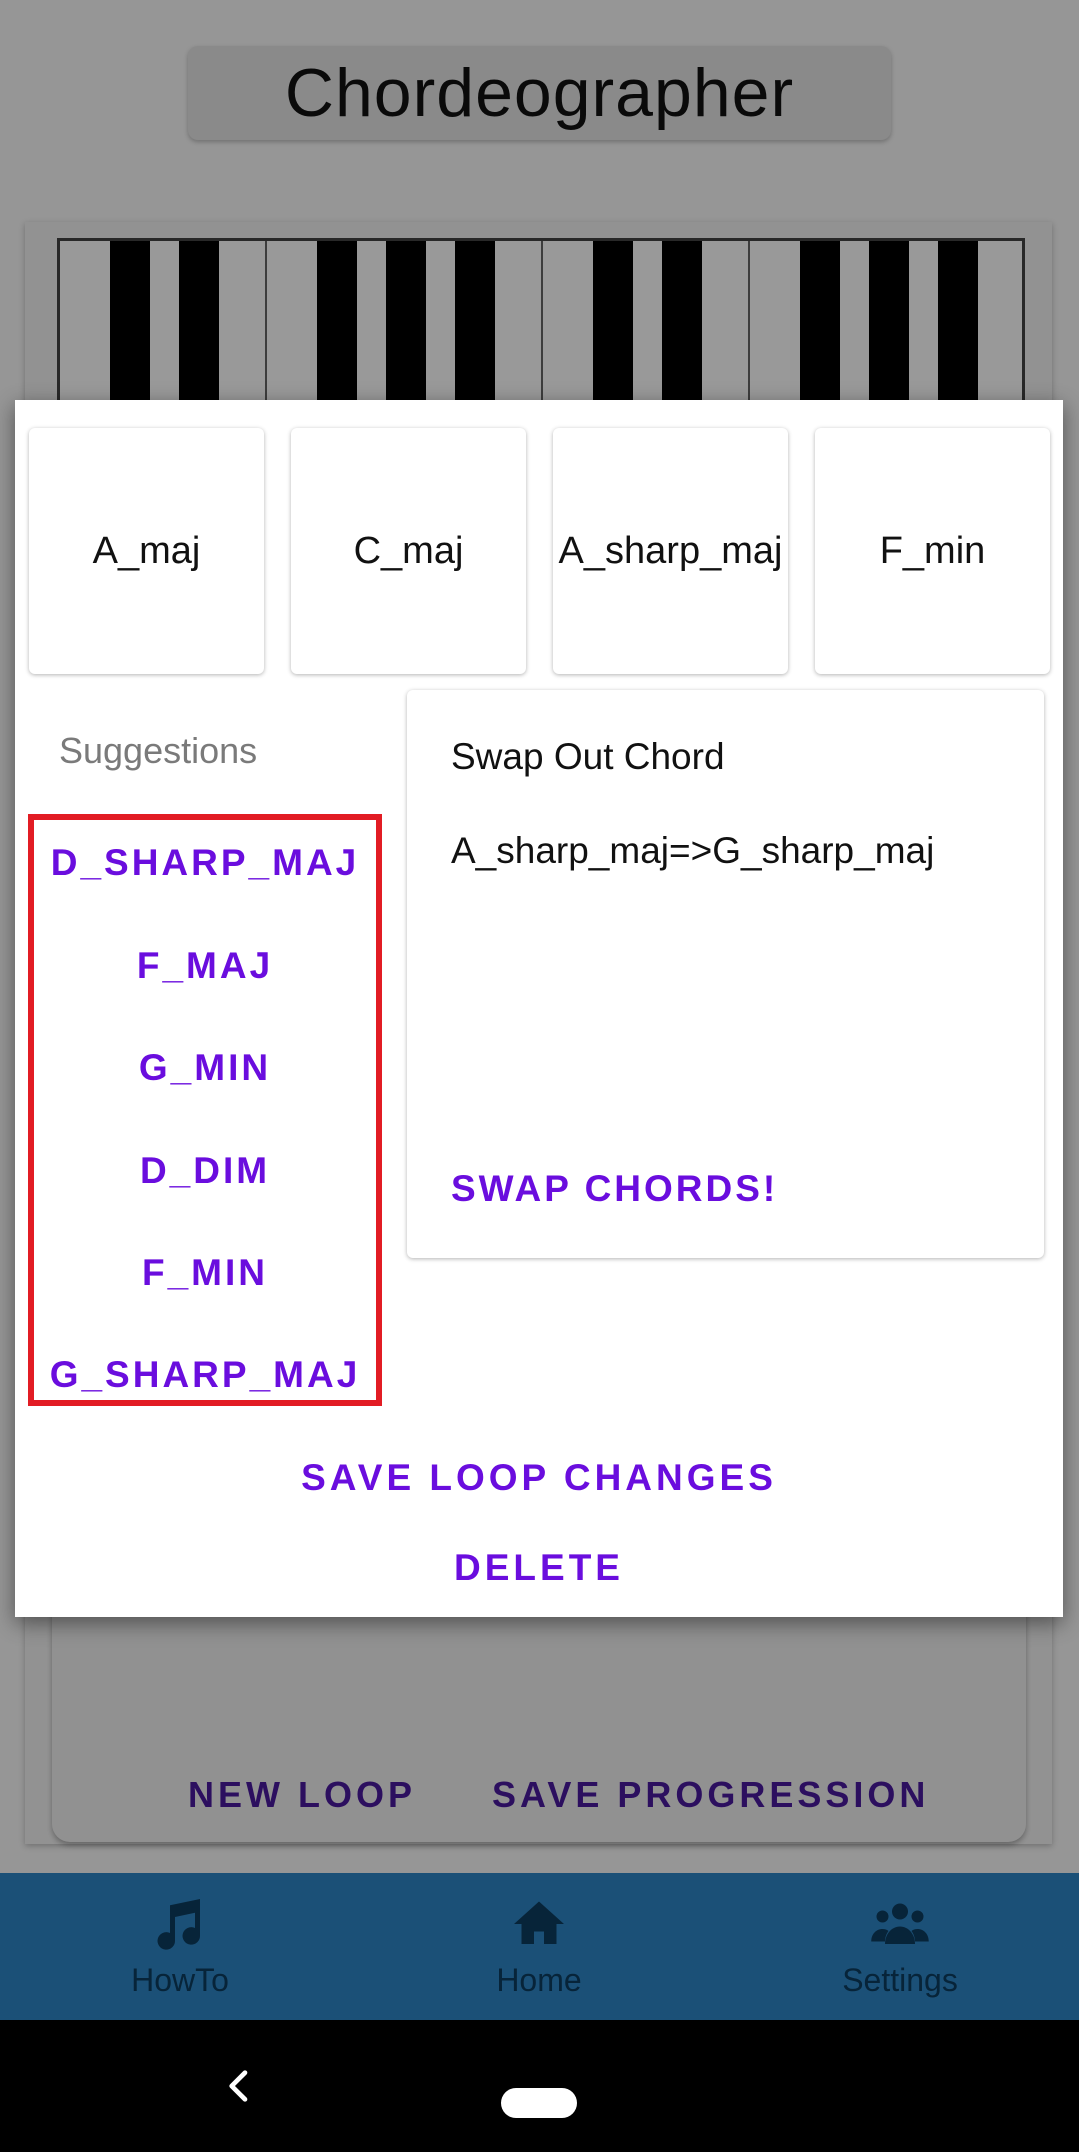  I want to click on chord-card: A_sharp_maj, so click(670, 551).